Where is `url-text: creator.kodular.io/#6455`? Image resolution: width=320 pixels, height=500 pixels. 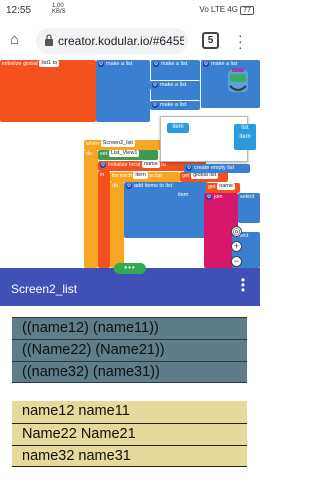 url-text: creator.kodular.io/#6455 is located at coordinates (121, 41).